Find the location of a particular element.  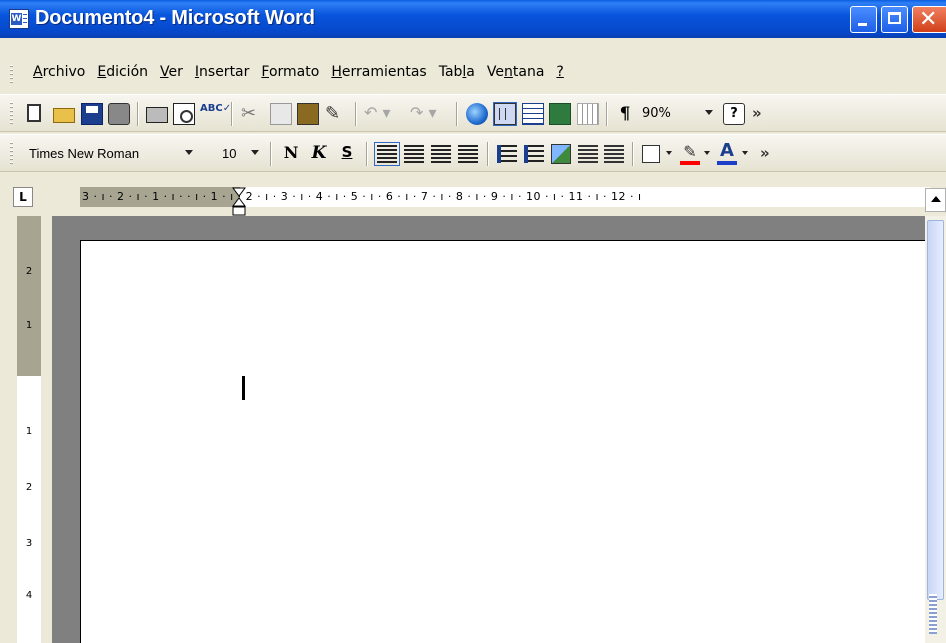

vertical-ruler-number: 1 is located at coordinates (29, 431).